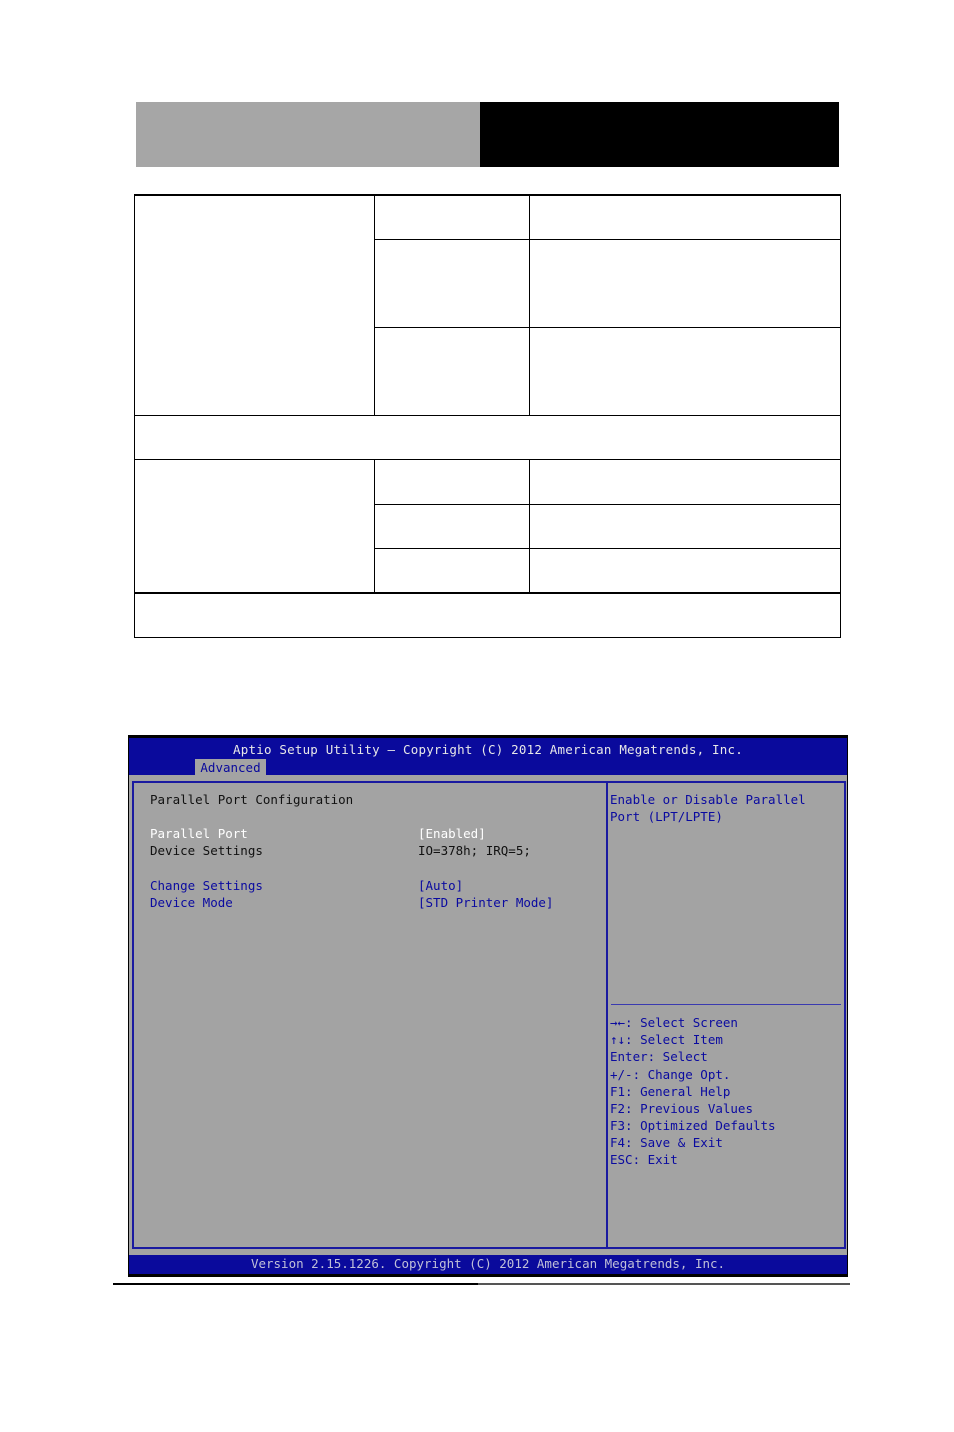  What do you see at coordinates (452, 834) in the screenshot?
I see `parallel-port-value: [Enabled]` at bounding box center [452, 834].